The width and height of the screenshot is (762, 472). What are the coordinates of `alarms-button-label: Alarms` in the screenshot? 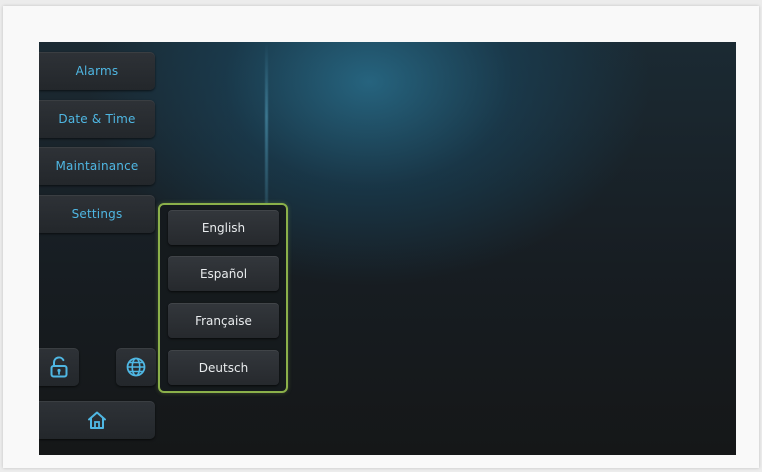 It's located at (97, 71).